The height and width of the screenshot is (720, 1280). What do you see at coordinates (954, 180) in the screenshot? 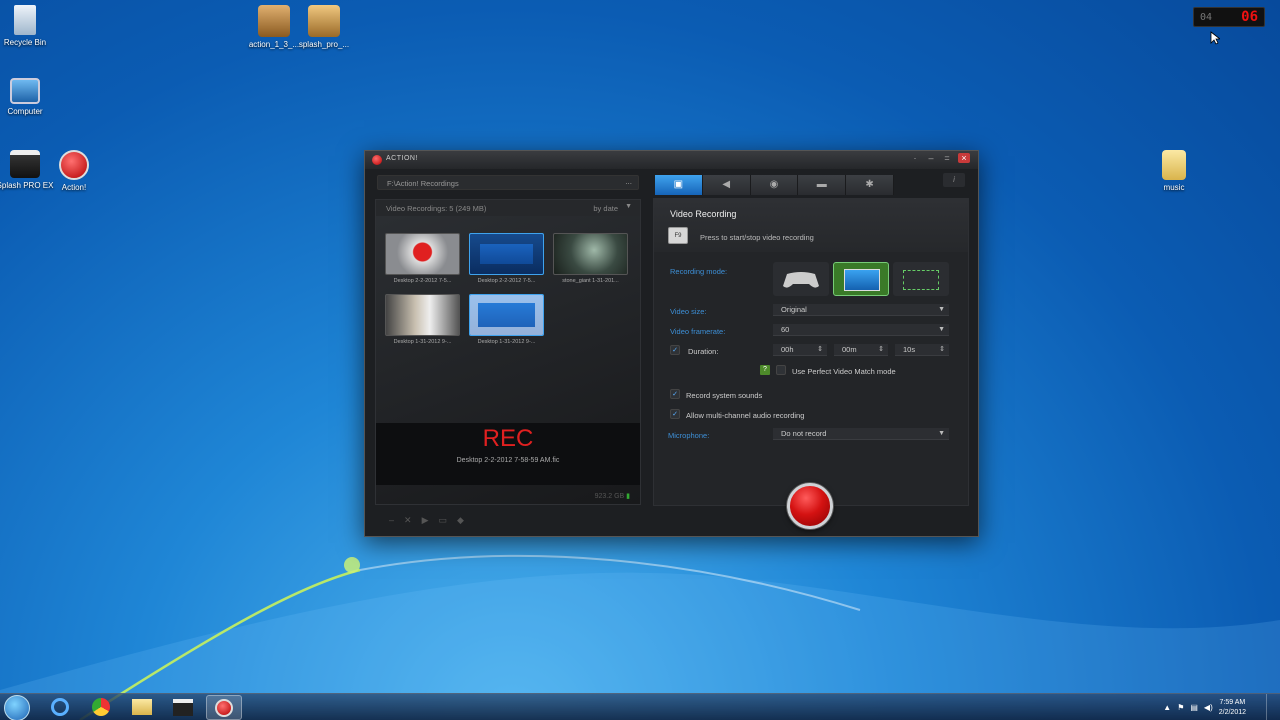
I see `info-button: i` at bounding box center [954, 180].